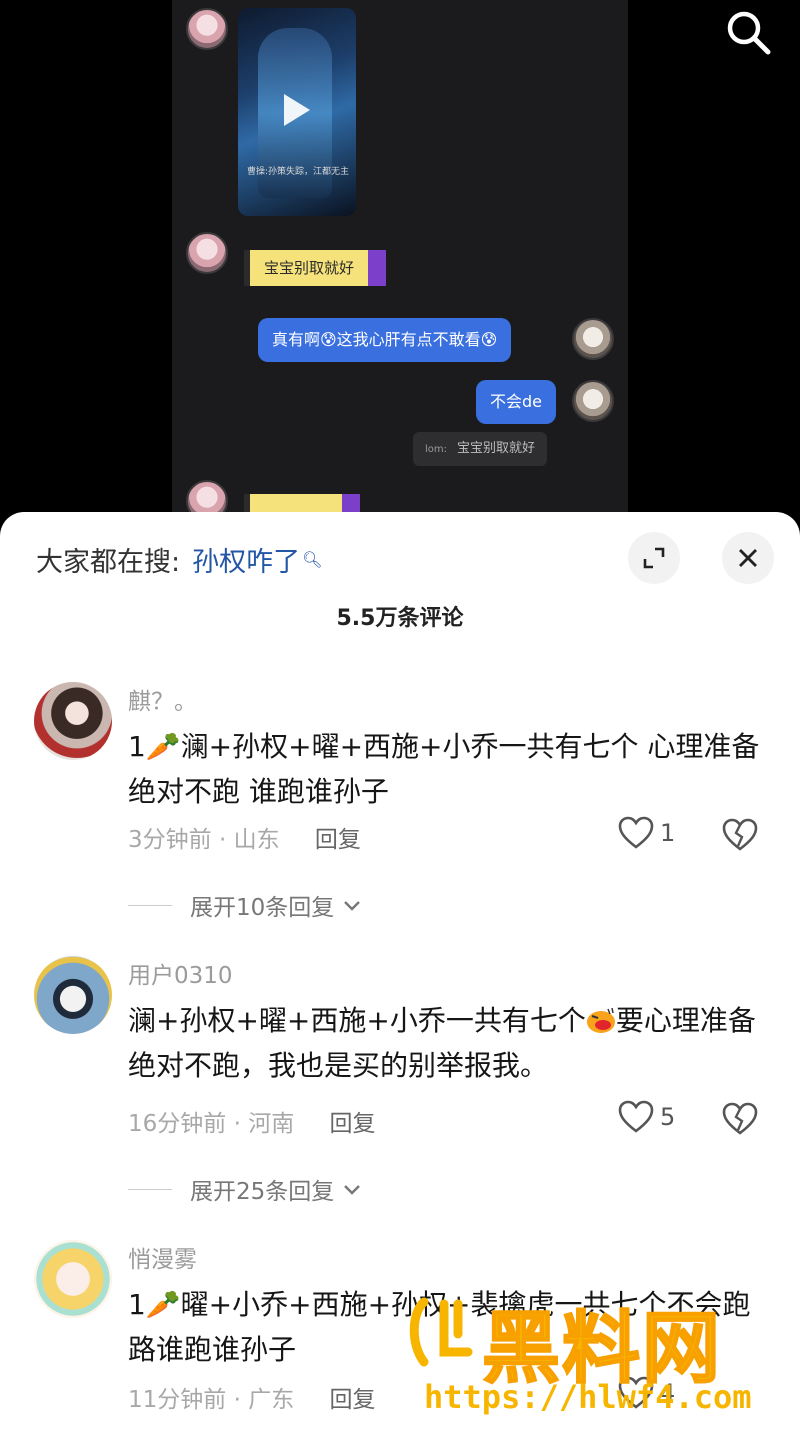 This screenshot has height=1452, width=800. Describe the element at coordinates (600, 1020) in the screenshot. I see `kiss-emoji-icon` at that location.